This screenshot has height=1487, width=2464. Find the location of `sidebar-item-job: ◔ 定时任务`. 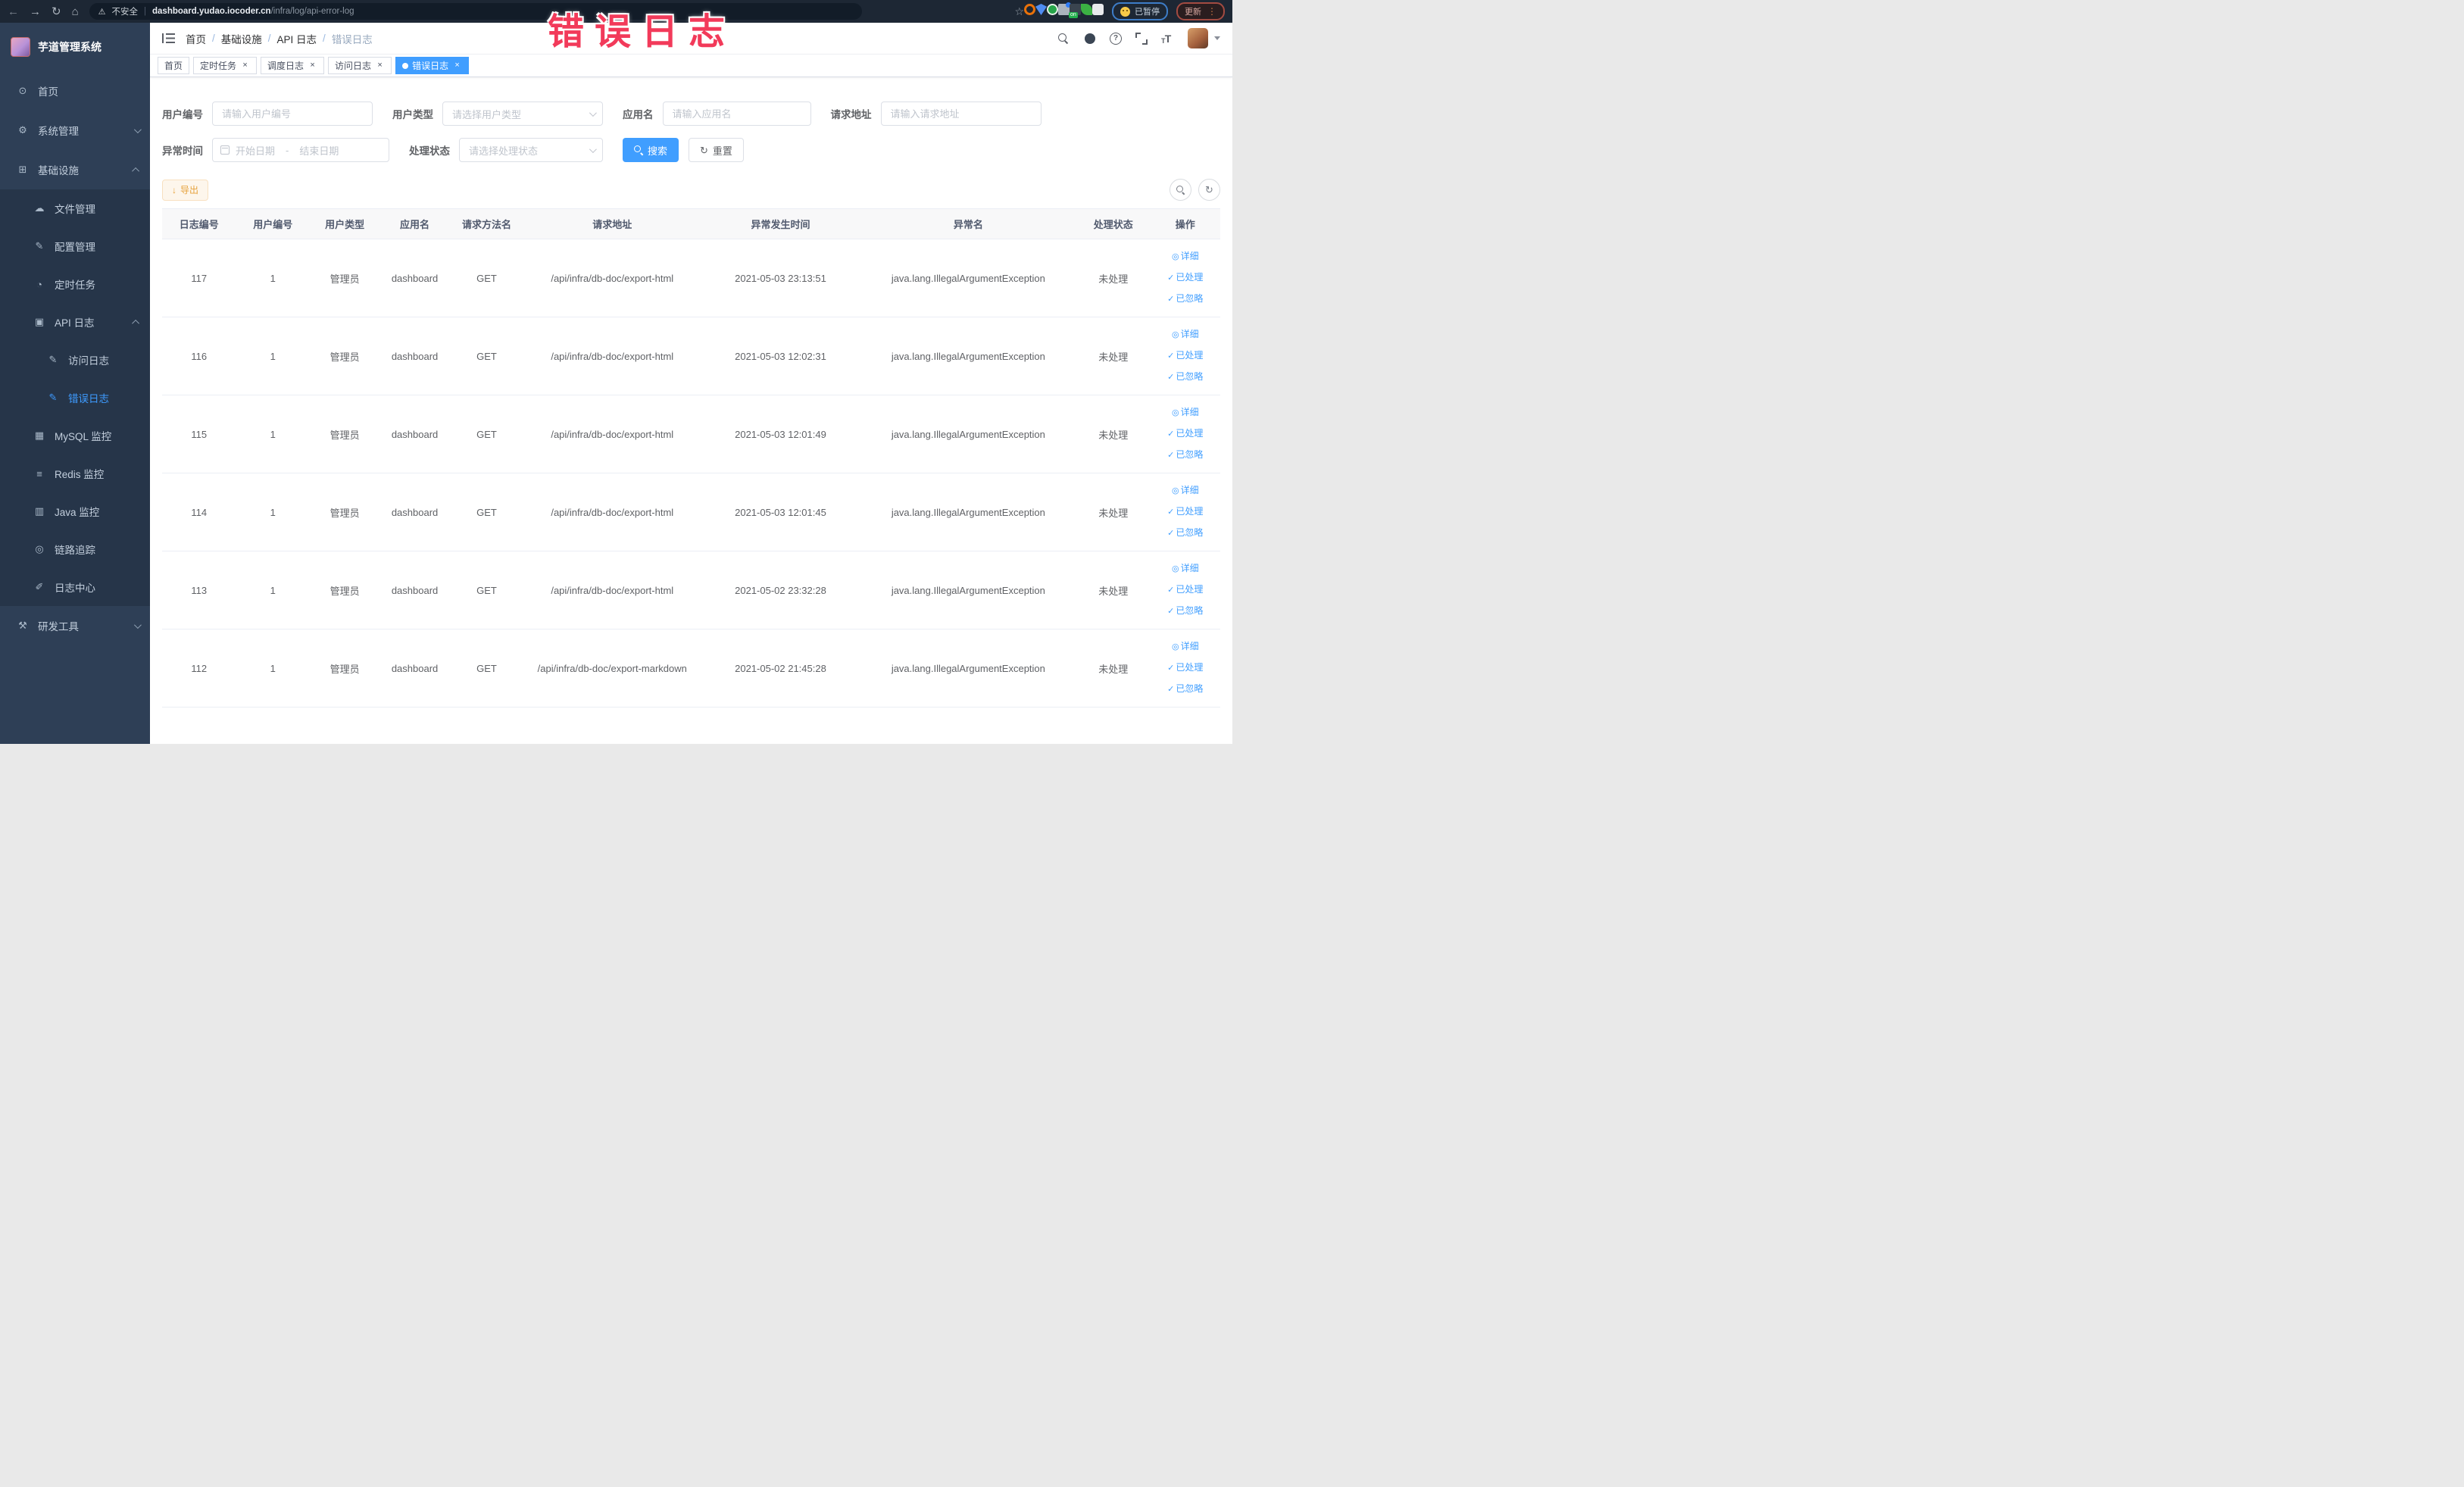

sidebar-item-job: ◔ 定时任务 is located at coordinates (75, 284).